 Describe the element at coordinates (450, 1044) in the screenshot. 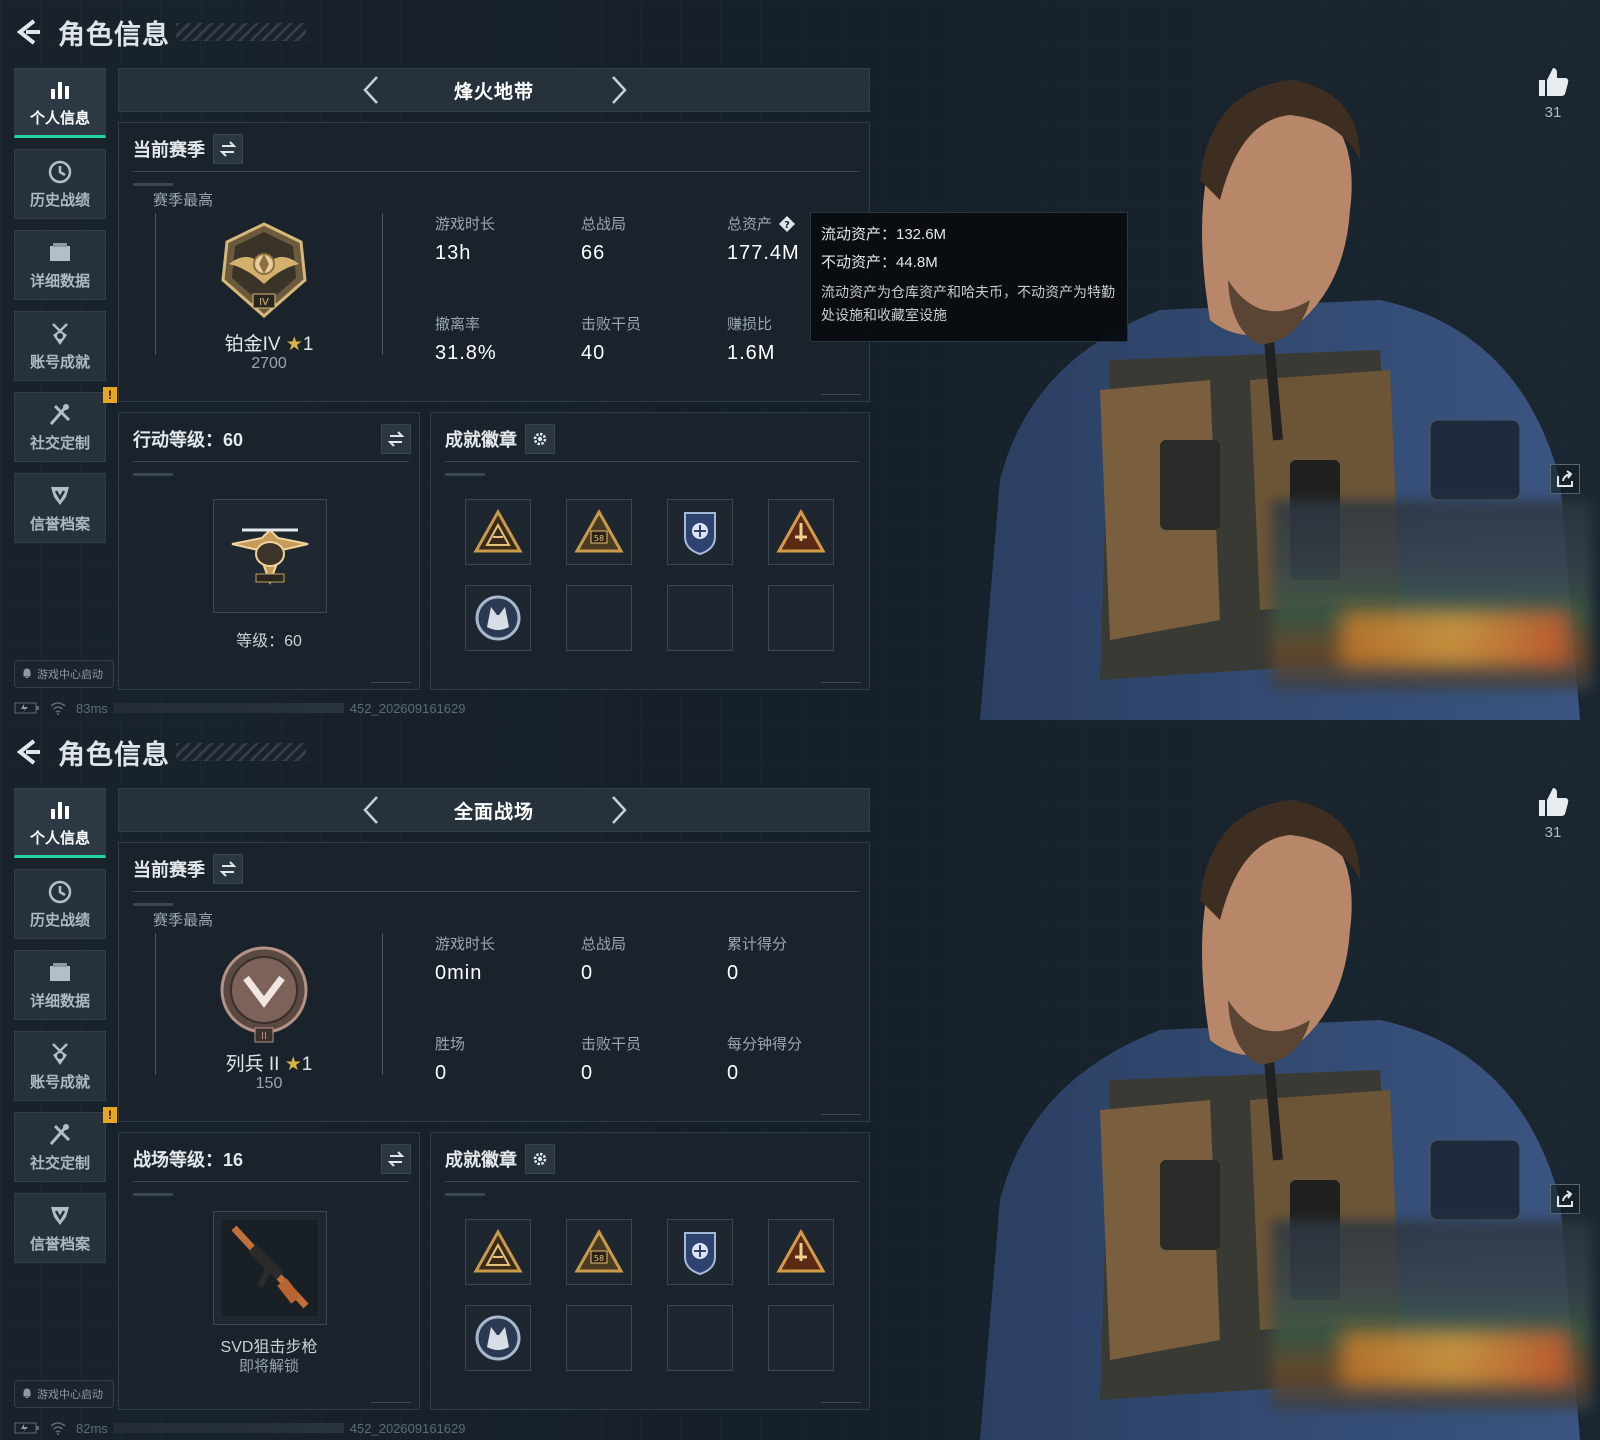

I see `stat-label-text: 胜场` at that location.